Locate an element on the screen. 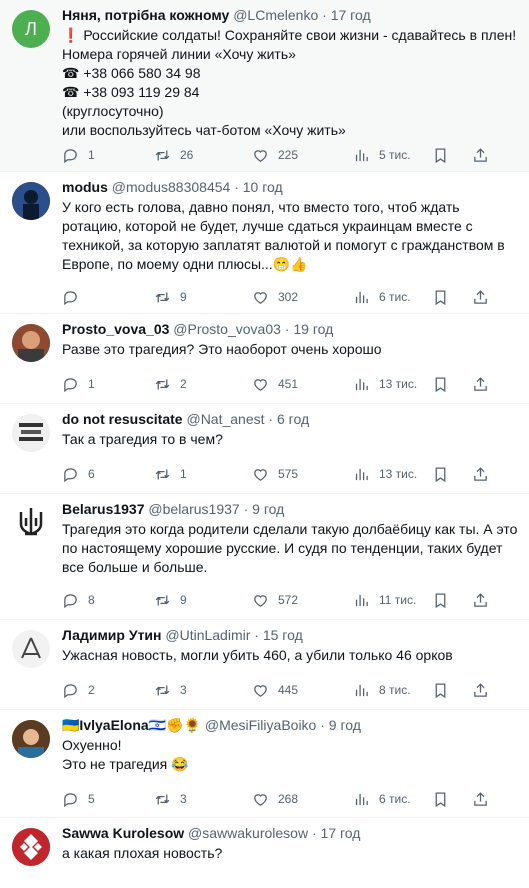 The height and width of the screenshot is (888, 529). author-handle: @MesiFiliyaBoiko is located at coordinates (260, 725).